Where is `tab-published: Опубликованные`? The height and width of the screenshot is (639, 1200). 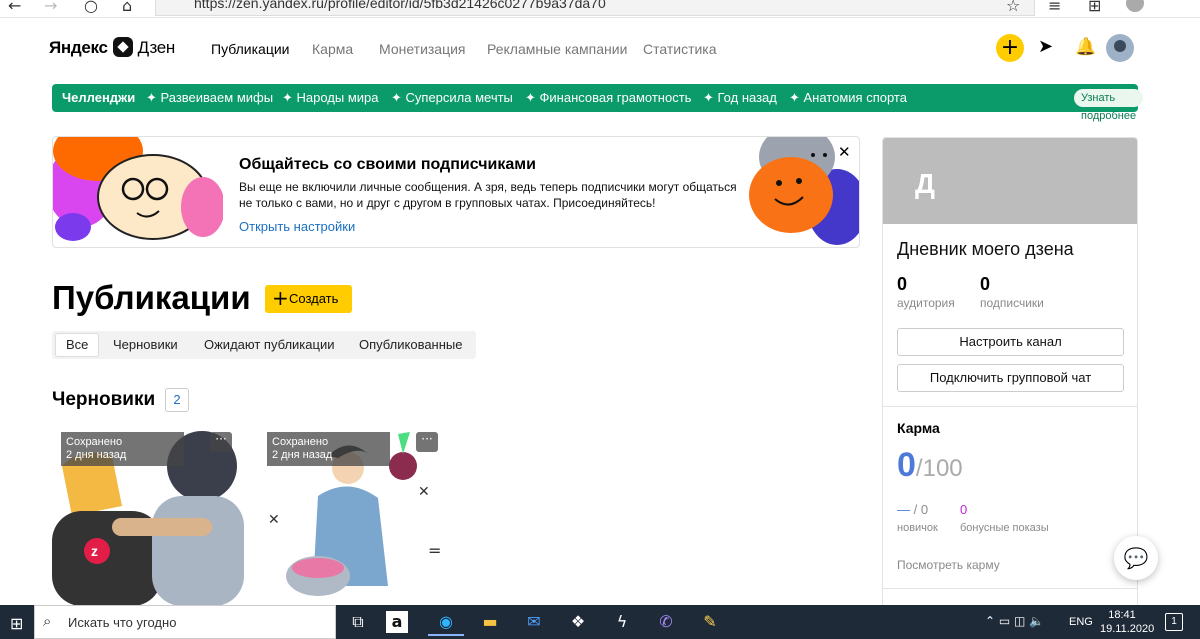
tab-published: Опубликованные is located at coordinates (411, 345).